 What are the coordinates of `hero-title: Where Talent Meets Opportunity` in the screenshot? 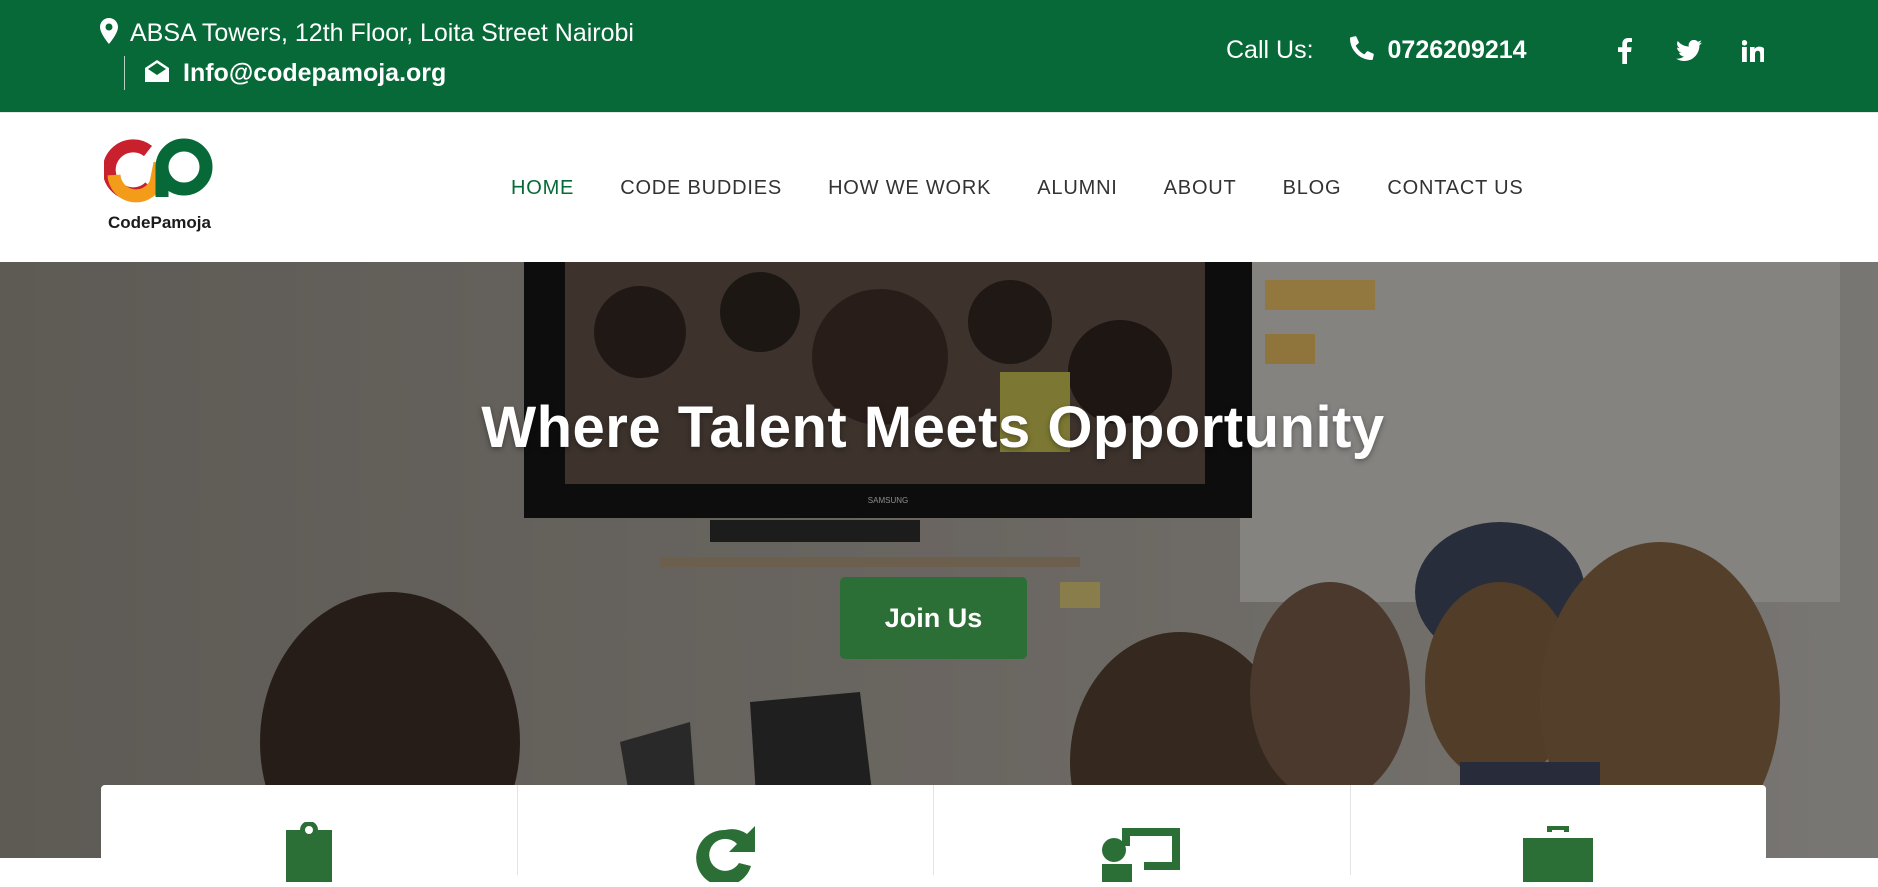 It's located at (933, 427).